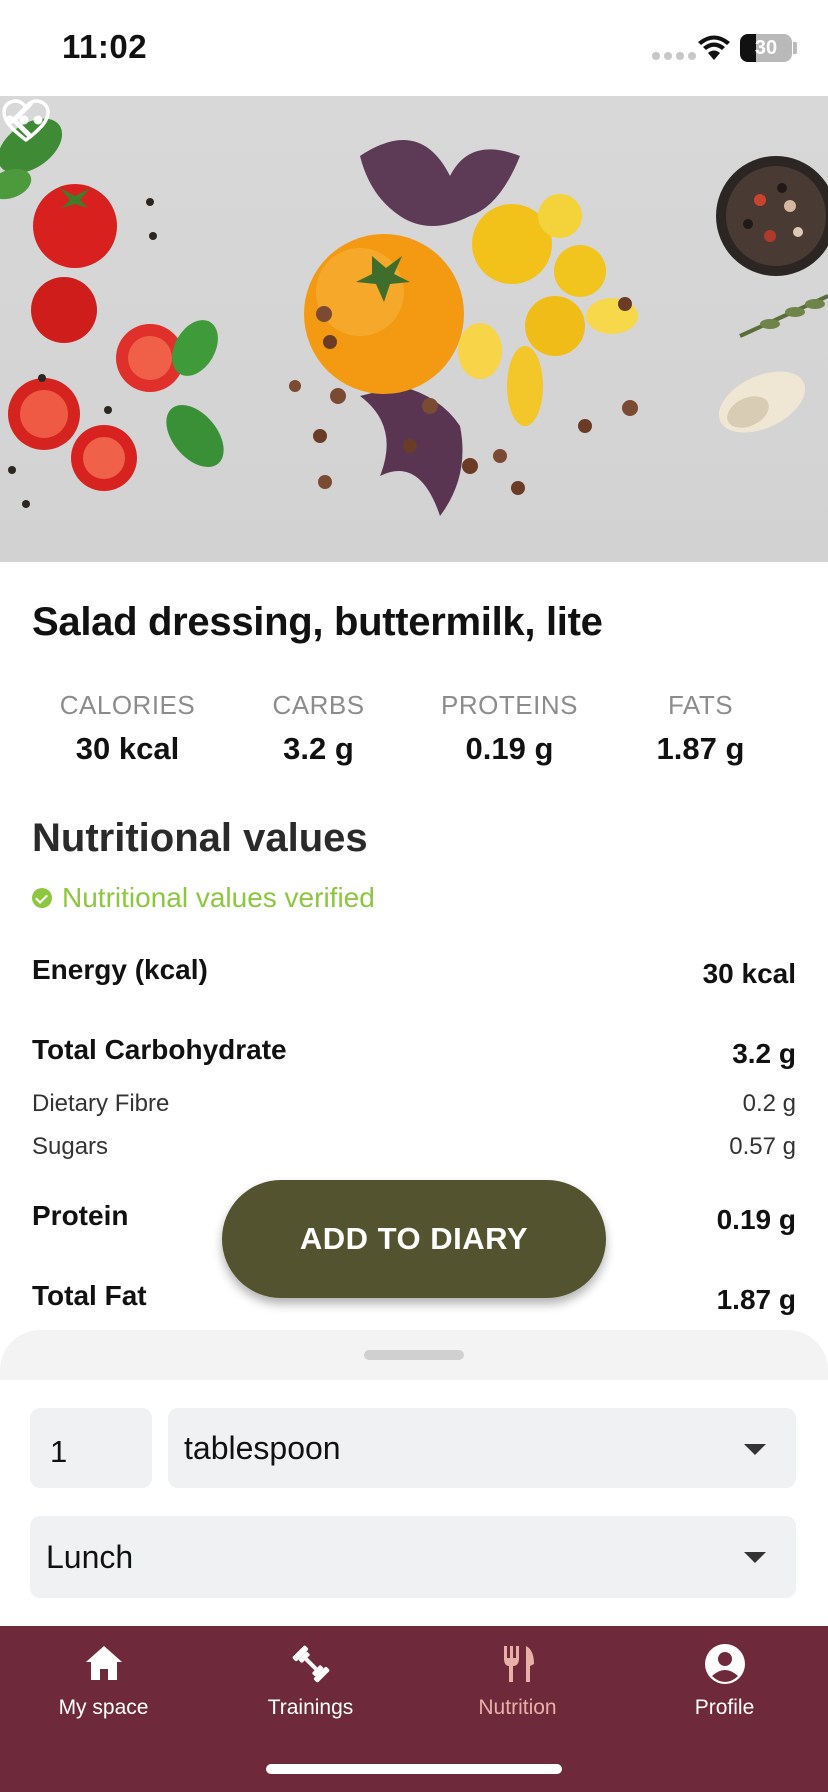 The height and width of the screenshot is (1792, 828). I want to click on nutrition-label: Total Fat, so click(89, 1295).